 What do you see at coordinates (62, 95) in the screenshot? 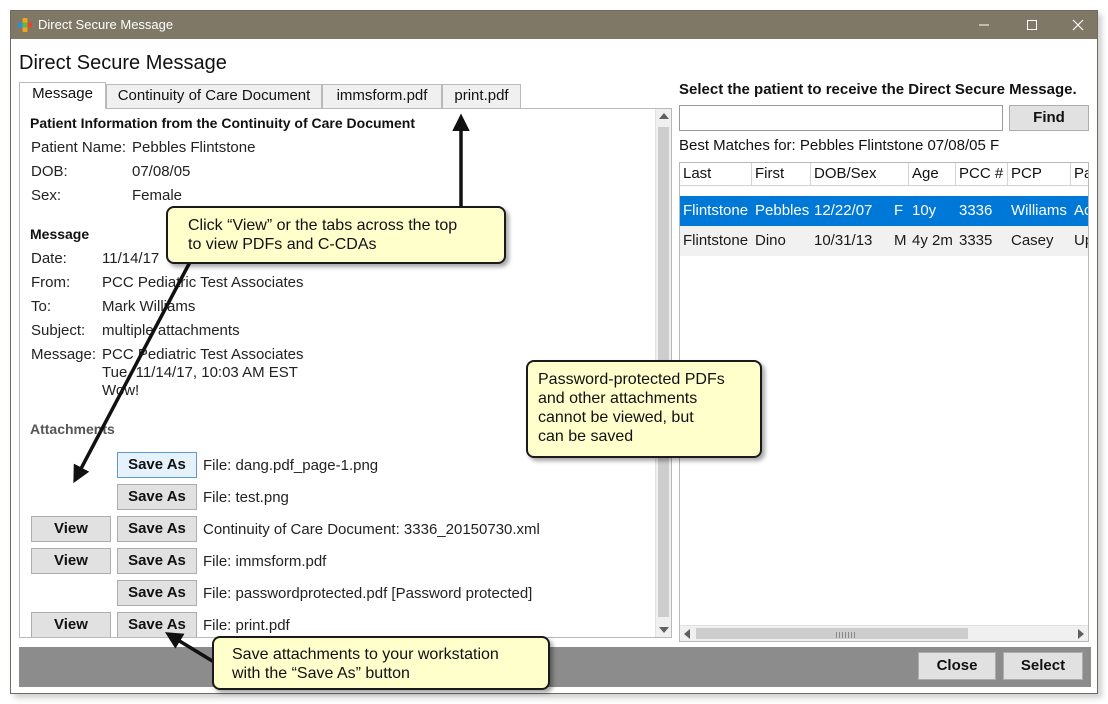
I see `tab-message: Message` at bounding box center [62, 95].